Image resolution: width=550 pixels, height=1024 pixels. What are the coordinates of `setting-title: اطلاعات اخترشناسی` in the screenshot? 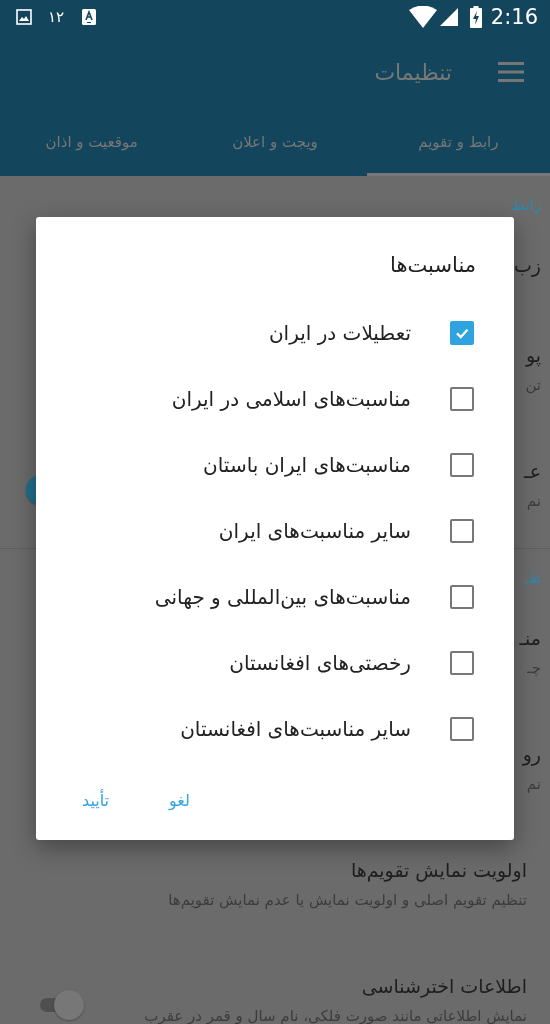 It's located at (444, 987).